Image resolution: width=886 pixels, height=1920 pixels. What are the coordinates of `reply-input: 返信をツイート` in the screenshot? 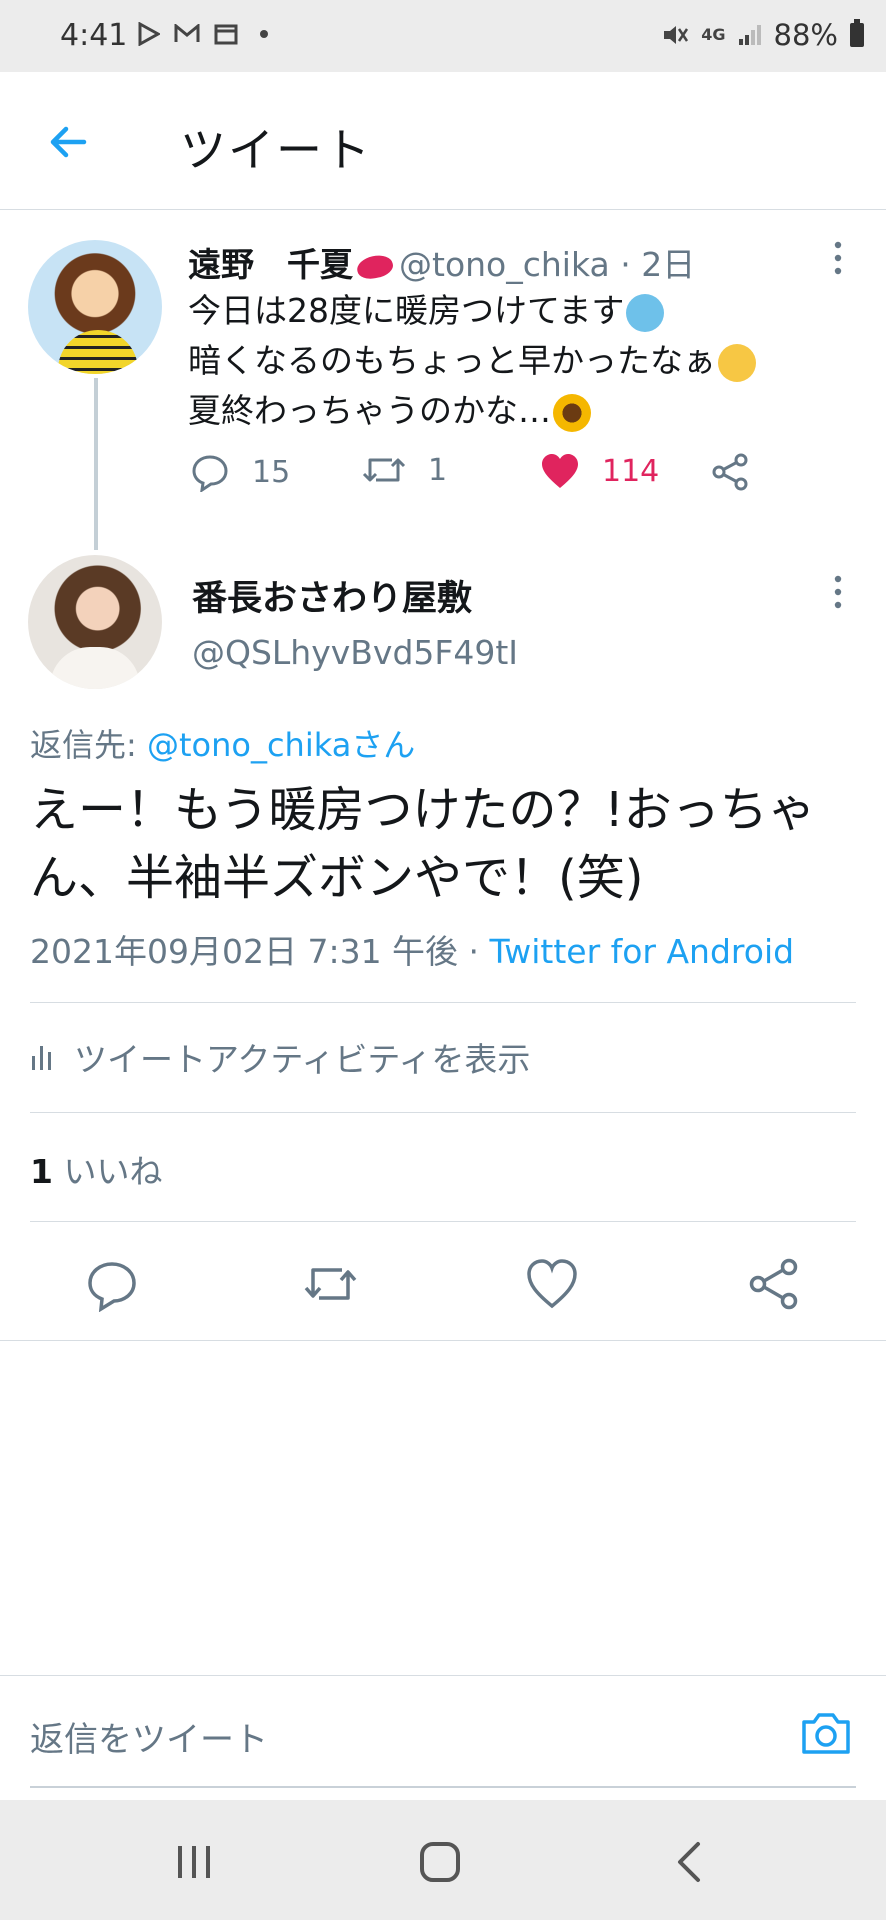 It's located at (149, 1736).